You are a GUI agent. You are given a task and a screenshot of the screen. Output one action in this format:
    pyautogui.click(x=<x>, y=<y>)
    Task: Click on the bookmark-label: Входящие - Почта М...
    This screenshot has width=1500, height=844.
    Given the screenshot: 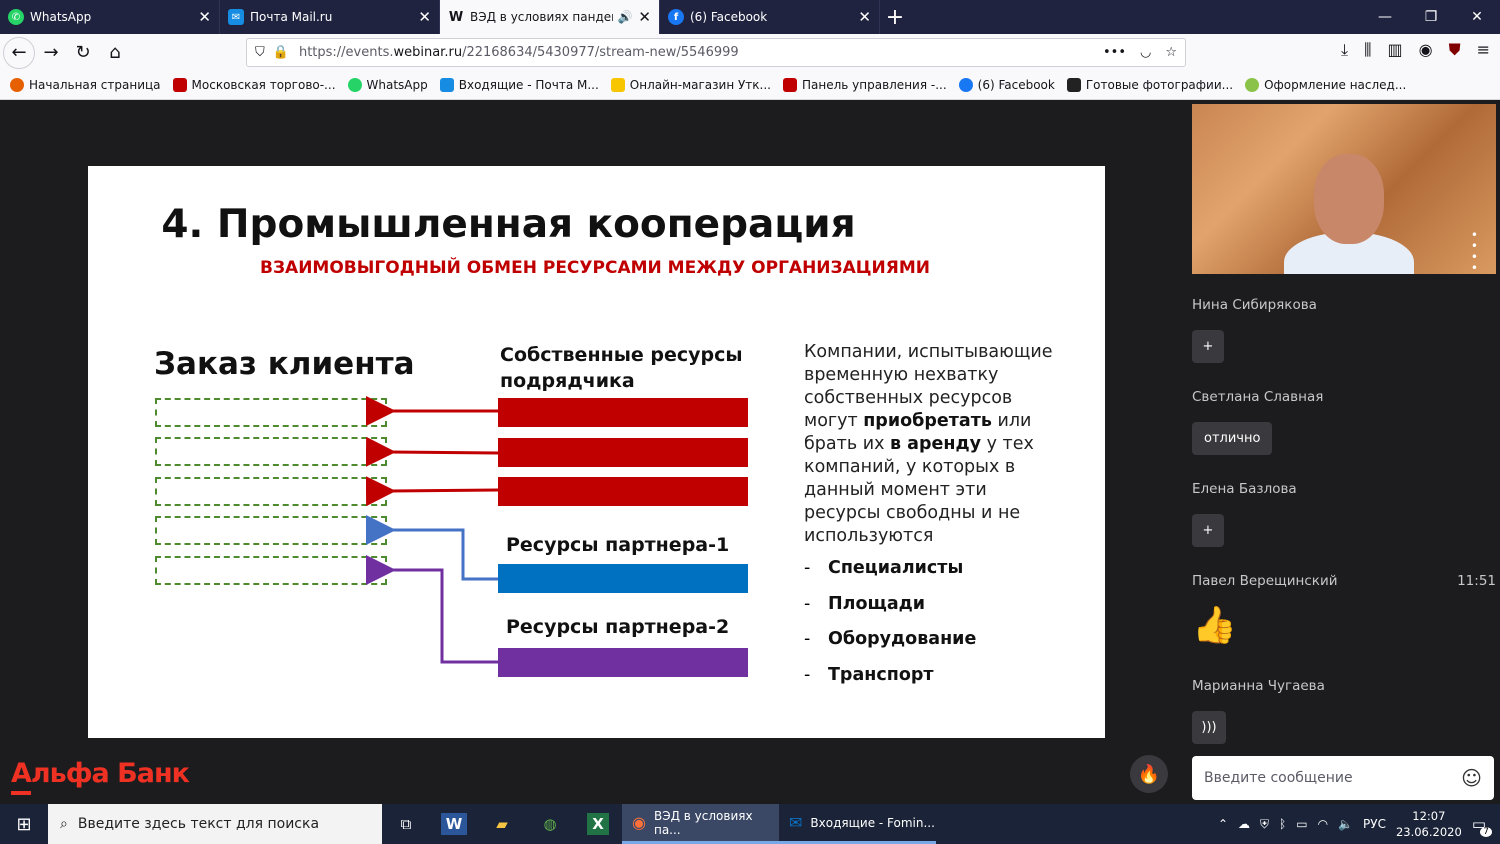 What is the action you would take?
    pyautogui.click(x=528, y=85)
    